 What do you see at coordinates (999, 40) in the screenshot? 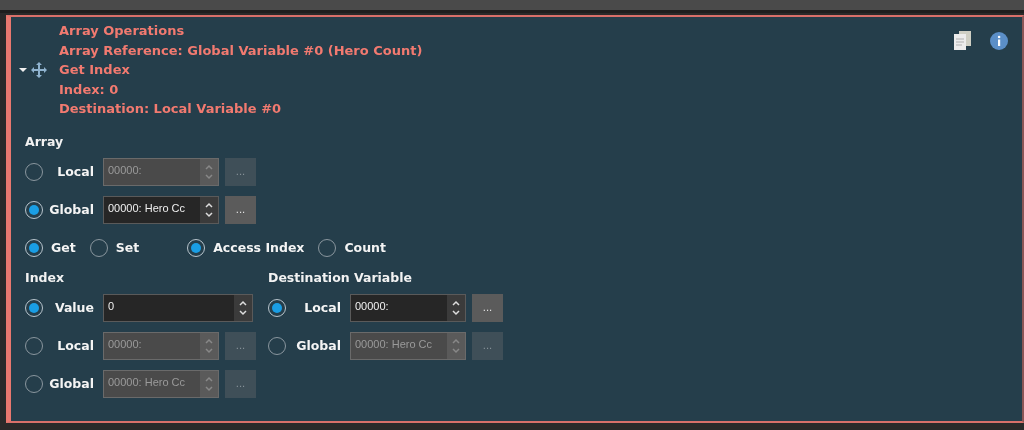
I see `info-icon` at bounding box center [999, 40].